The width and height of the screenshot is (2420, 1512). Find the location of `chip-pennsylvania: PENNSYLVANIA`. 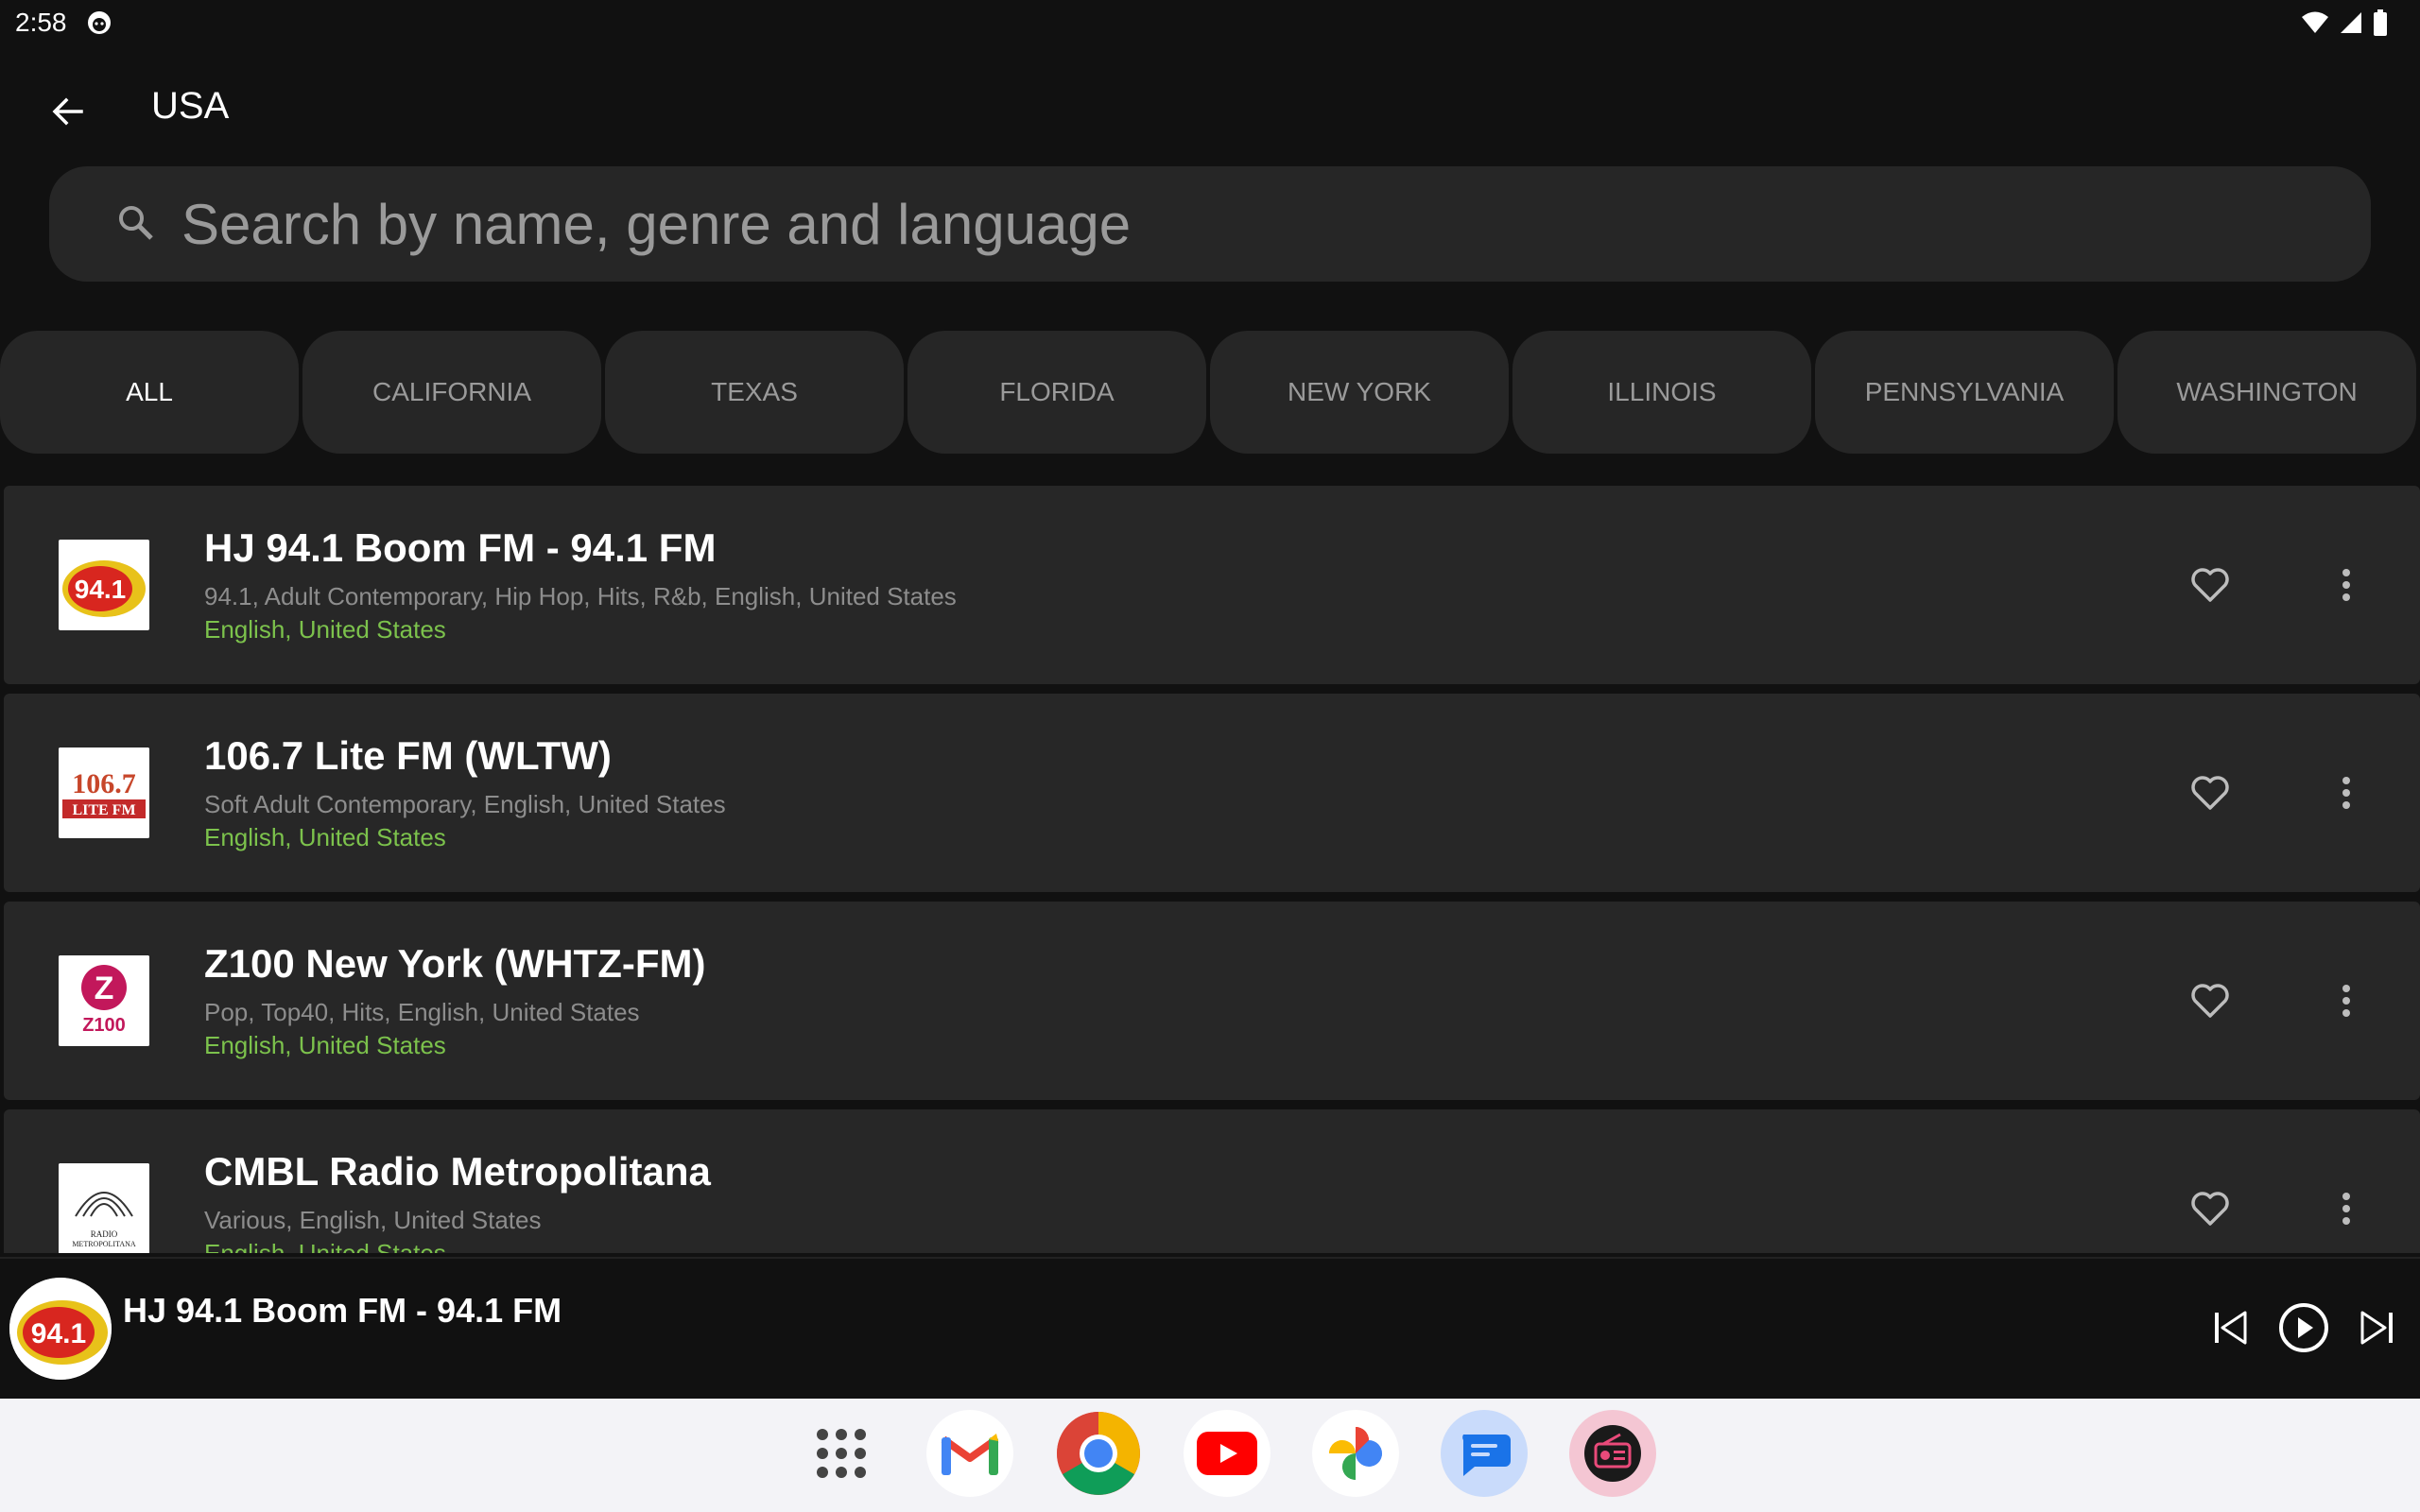

chip-pennsylvania: PENNSYLVANIA is located at coordinates (1964, 392).